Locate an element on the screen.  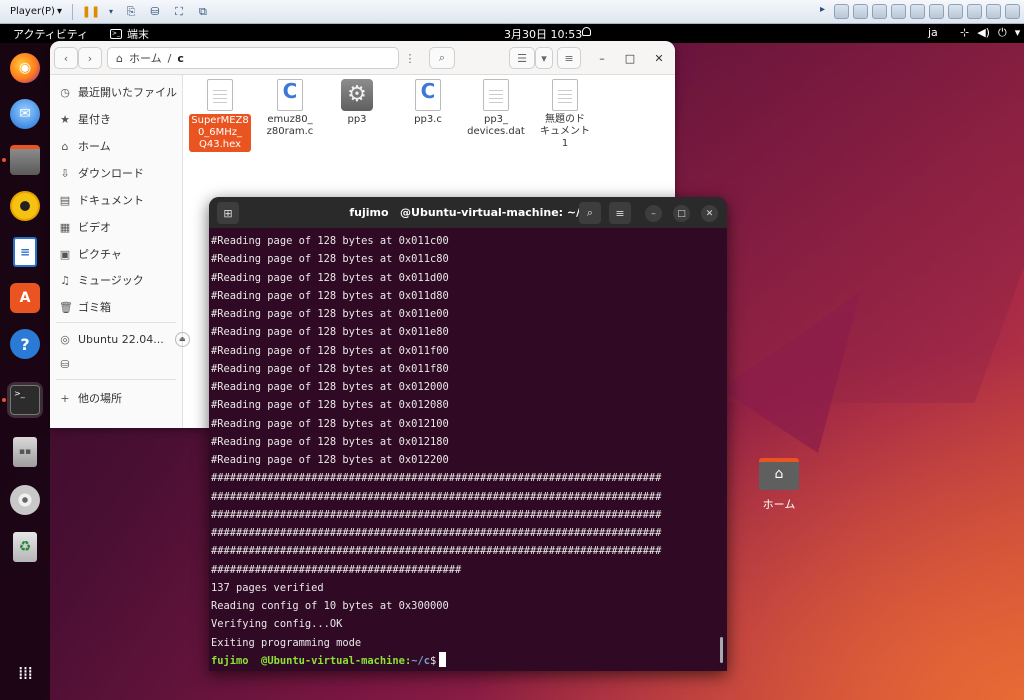
dock-files is located at coordinates (22, 160).